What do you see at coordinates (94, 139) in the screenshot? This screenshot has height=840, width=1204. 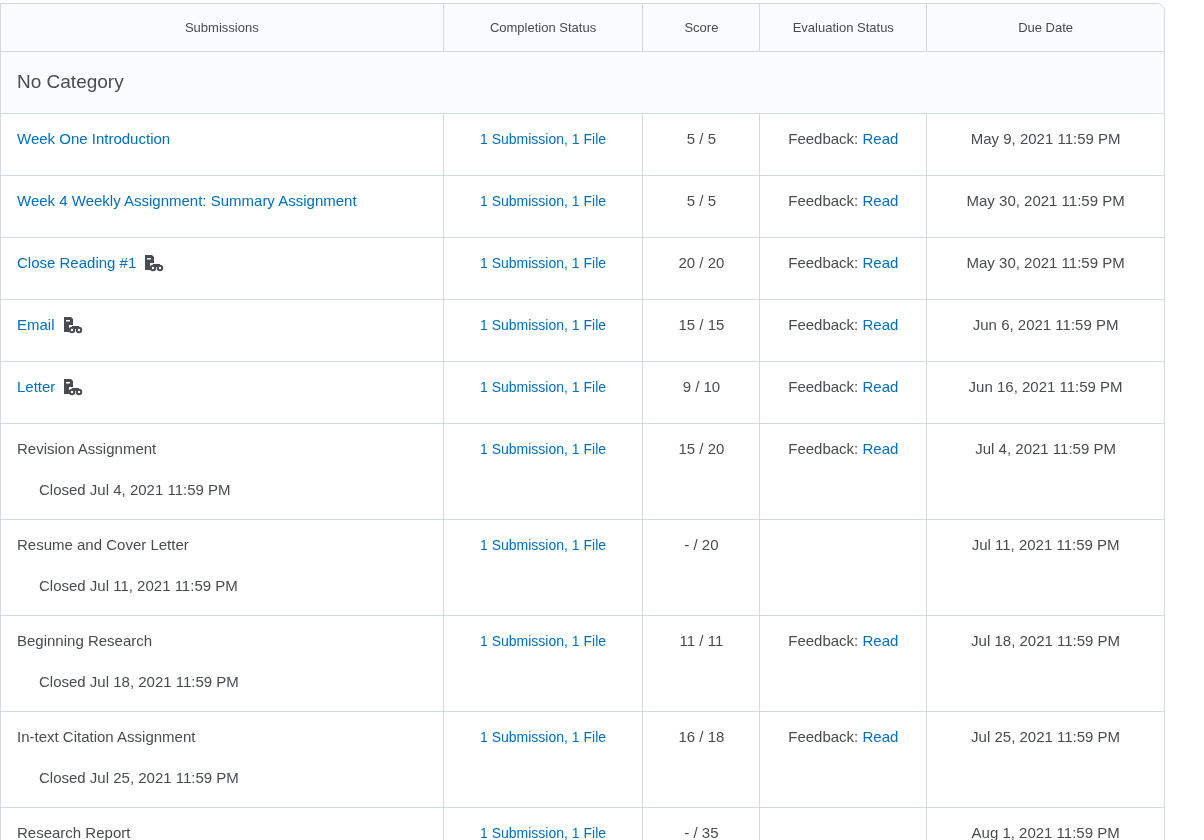 I see `assignment-link: Week One Introduction` at bounding box center [94, 139].